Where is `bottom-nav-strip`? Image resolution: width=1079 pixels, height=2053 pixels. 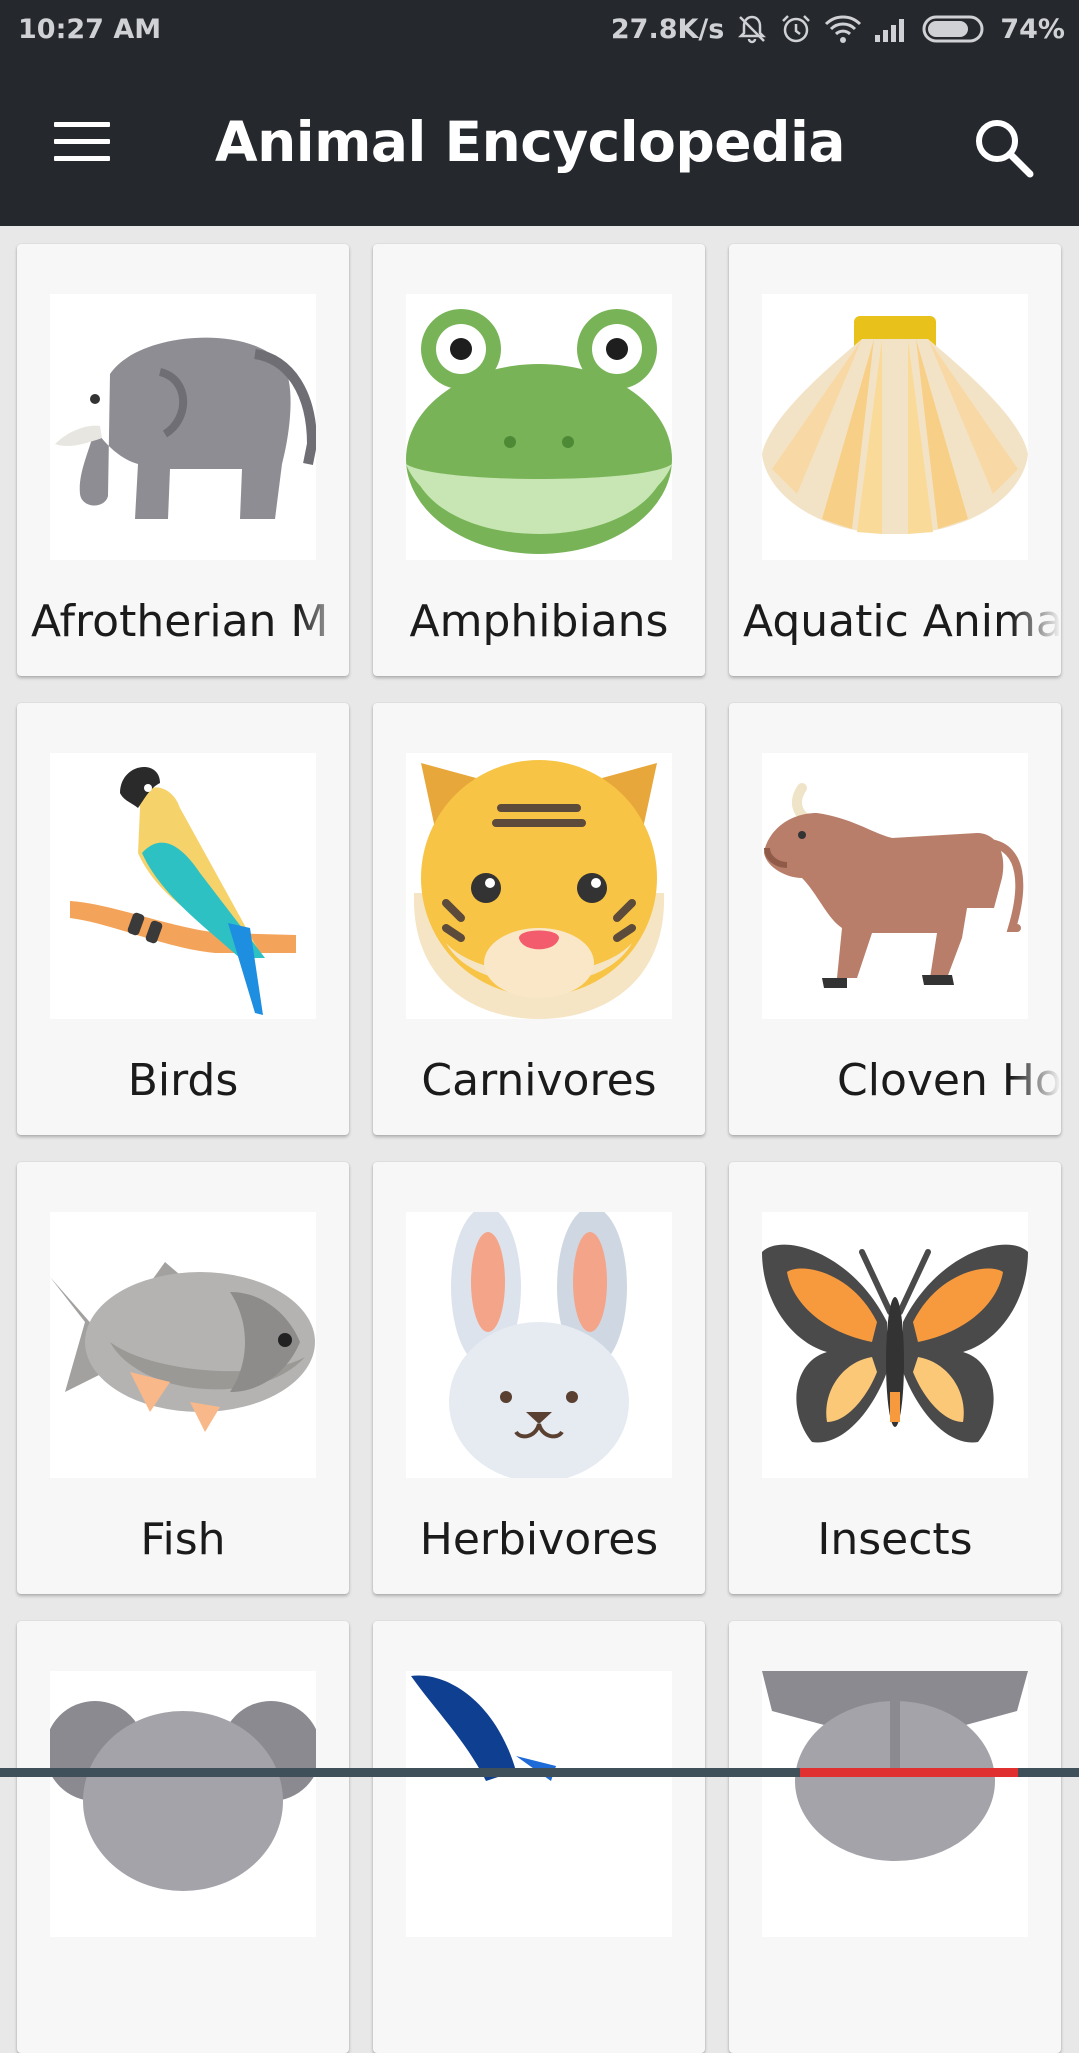 bottom-nav-strip is located at coordinates (539, 1772).